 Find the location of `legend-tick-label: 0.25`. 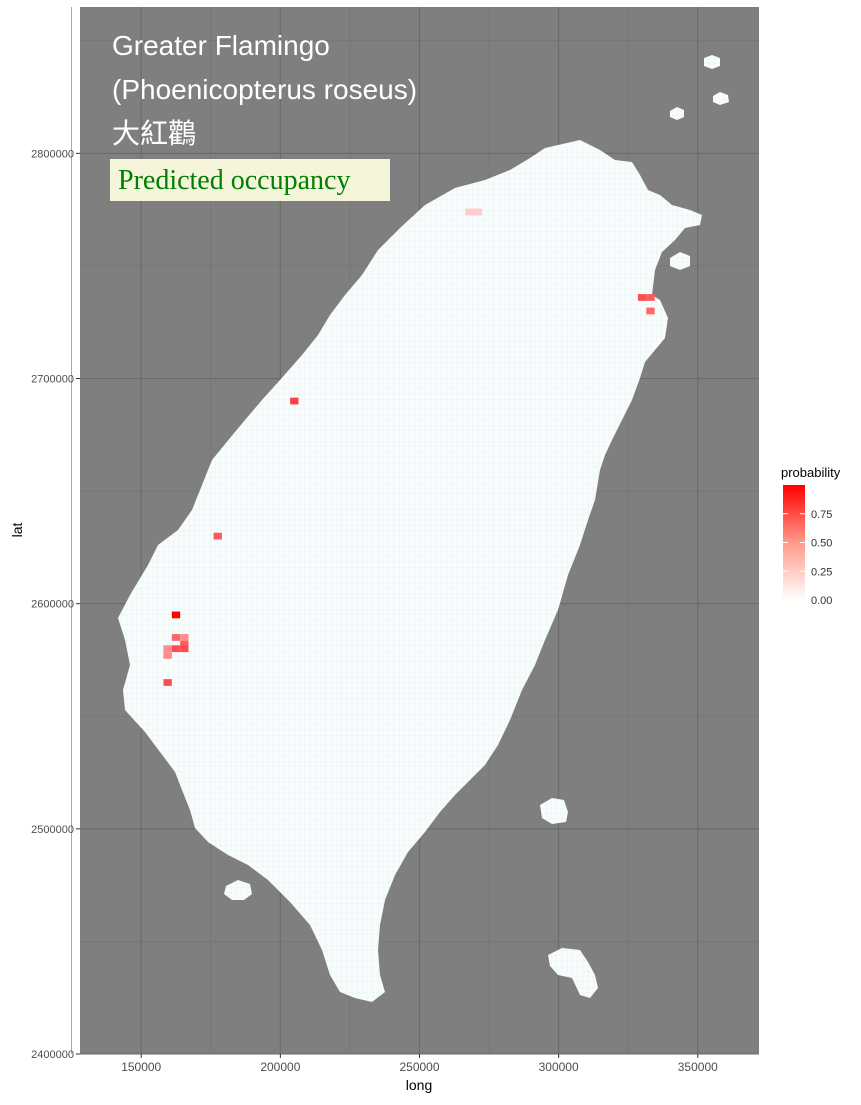

legend-tick-label: 0.25 is located at coordinates (821, 572).